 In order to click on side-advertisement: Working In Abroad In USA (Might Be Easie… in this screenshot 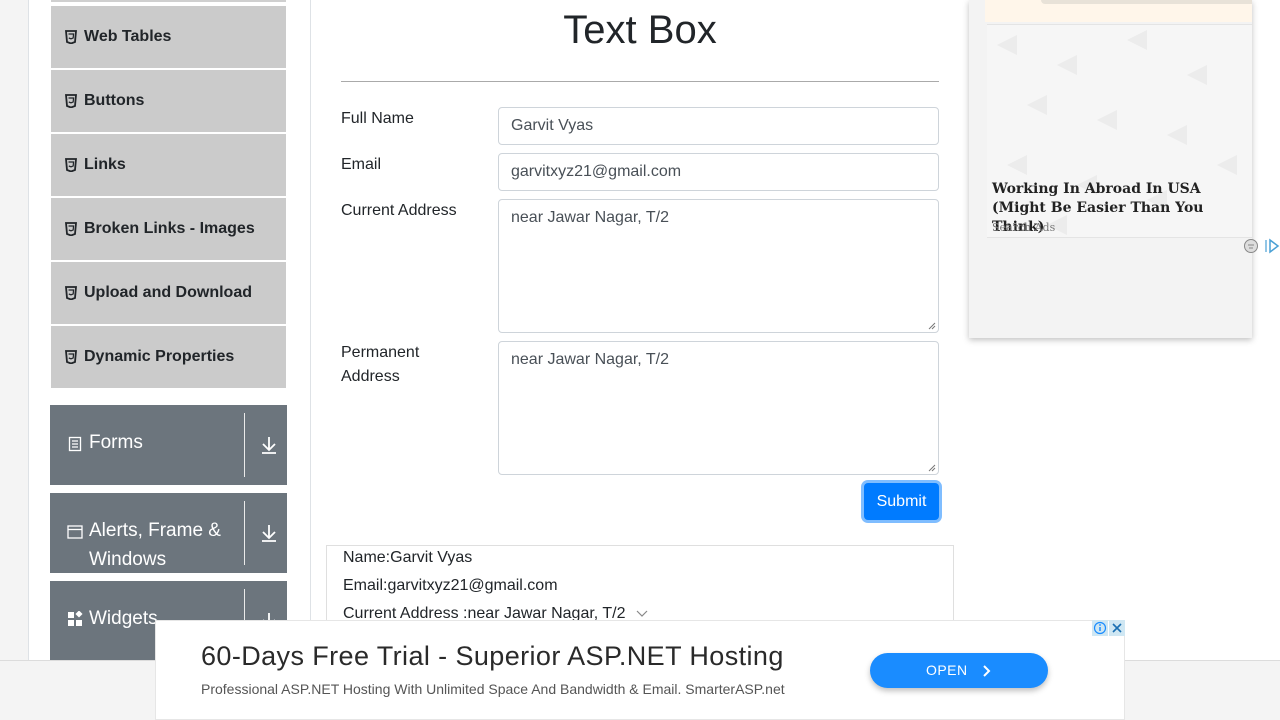, I will do `click(1110, 169)`.